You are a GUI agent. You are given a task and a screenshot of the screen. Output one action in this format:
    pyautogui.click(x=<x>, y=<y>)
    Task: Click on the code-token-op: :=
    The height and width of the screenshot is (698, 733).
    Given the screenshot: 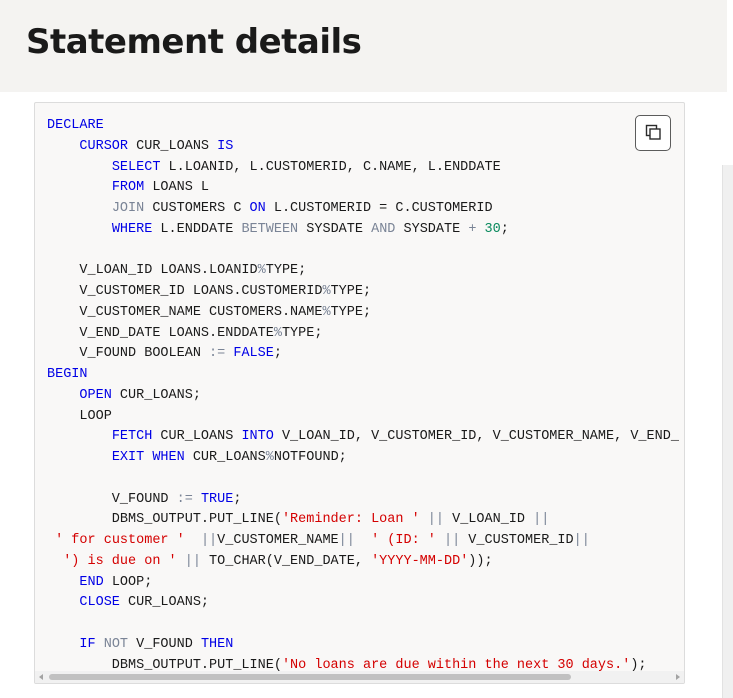 What is the action you would take?
    pyautogui.click(x=217, y=354)
    